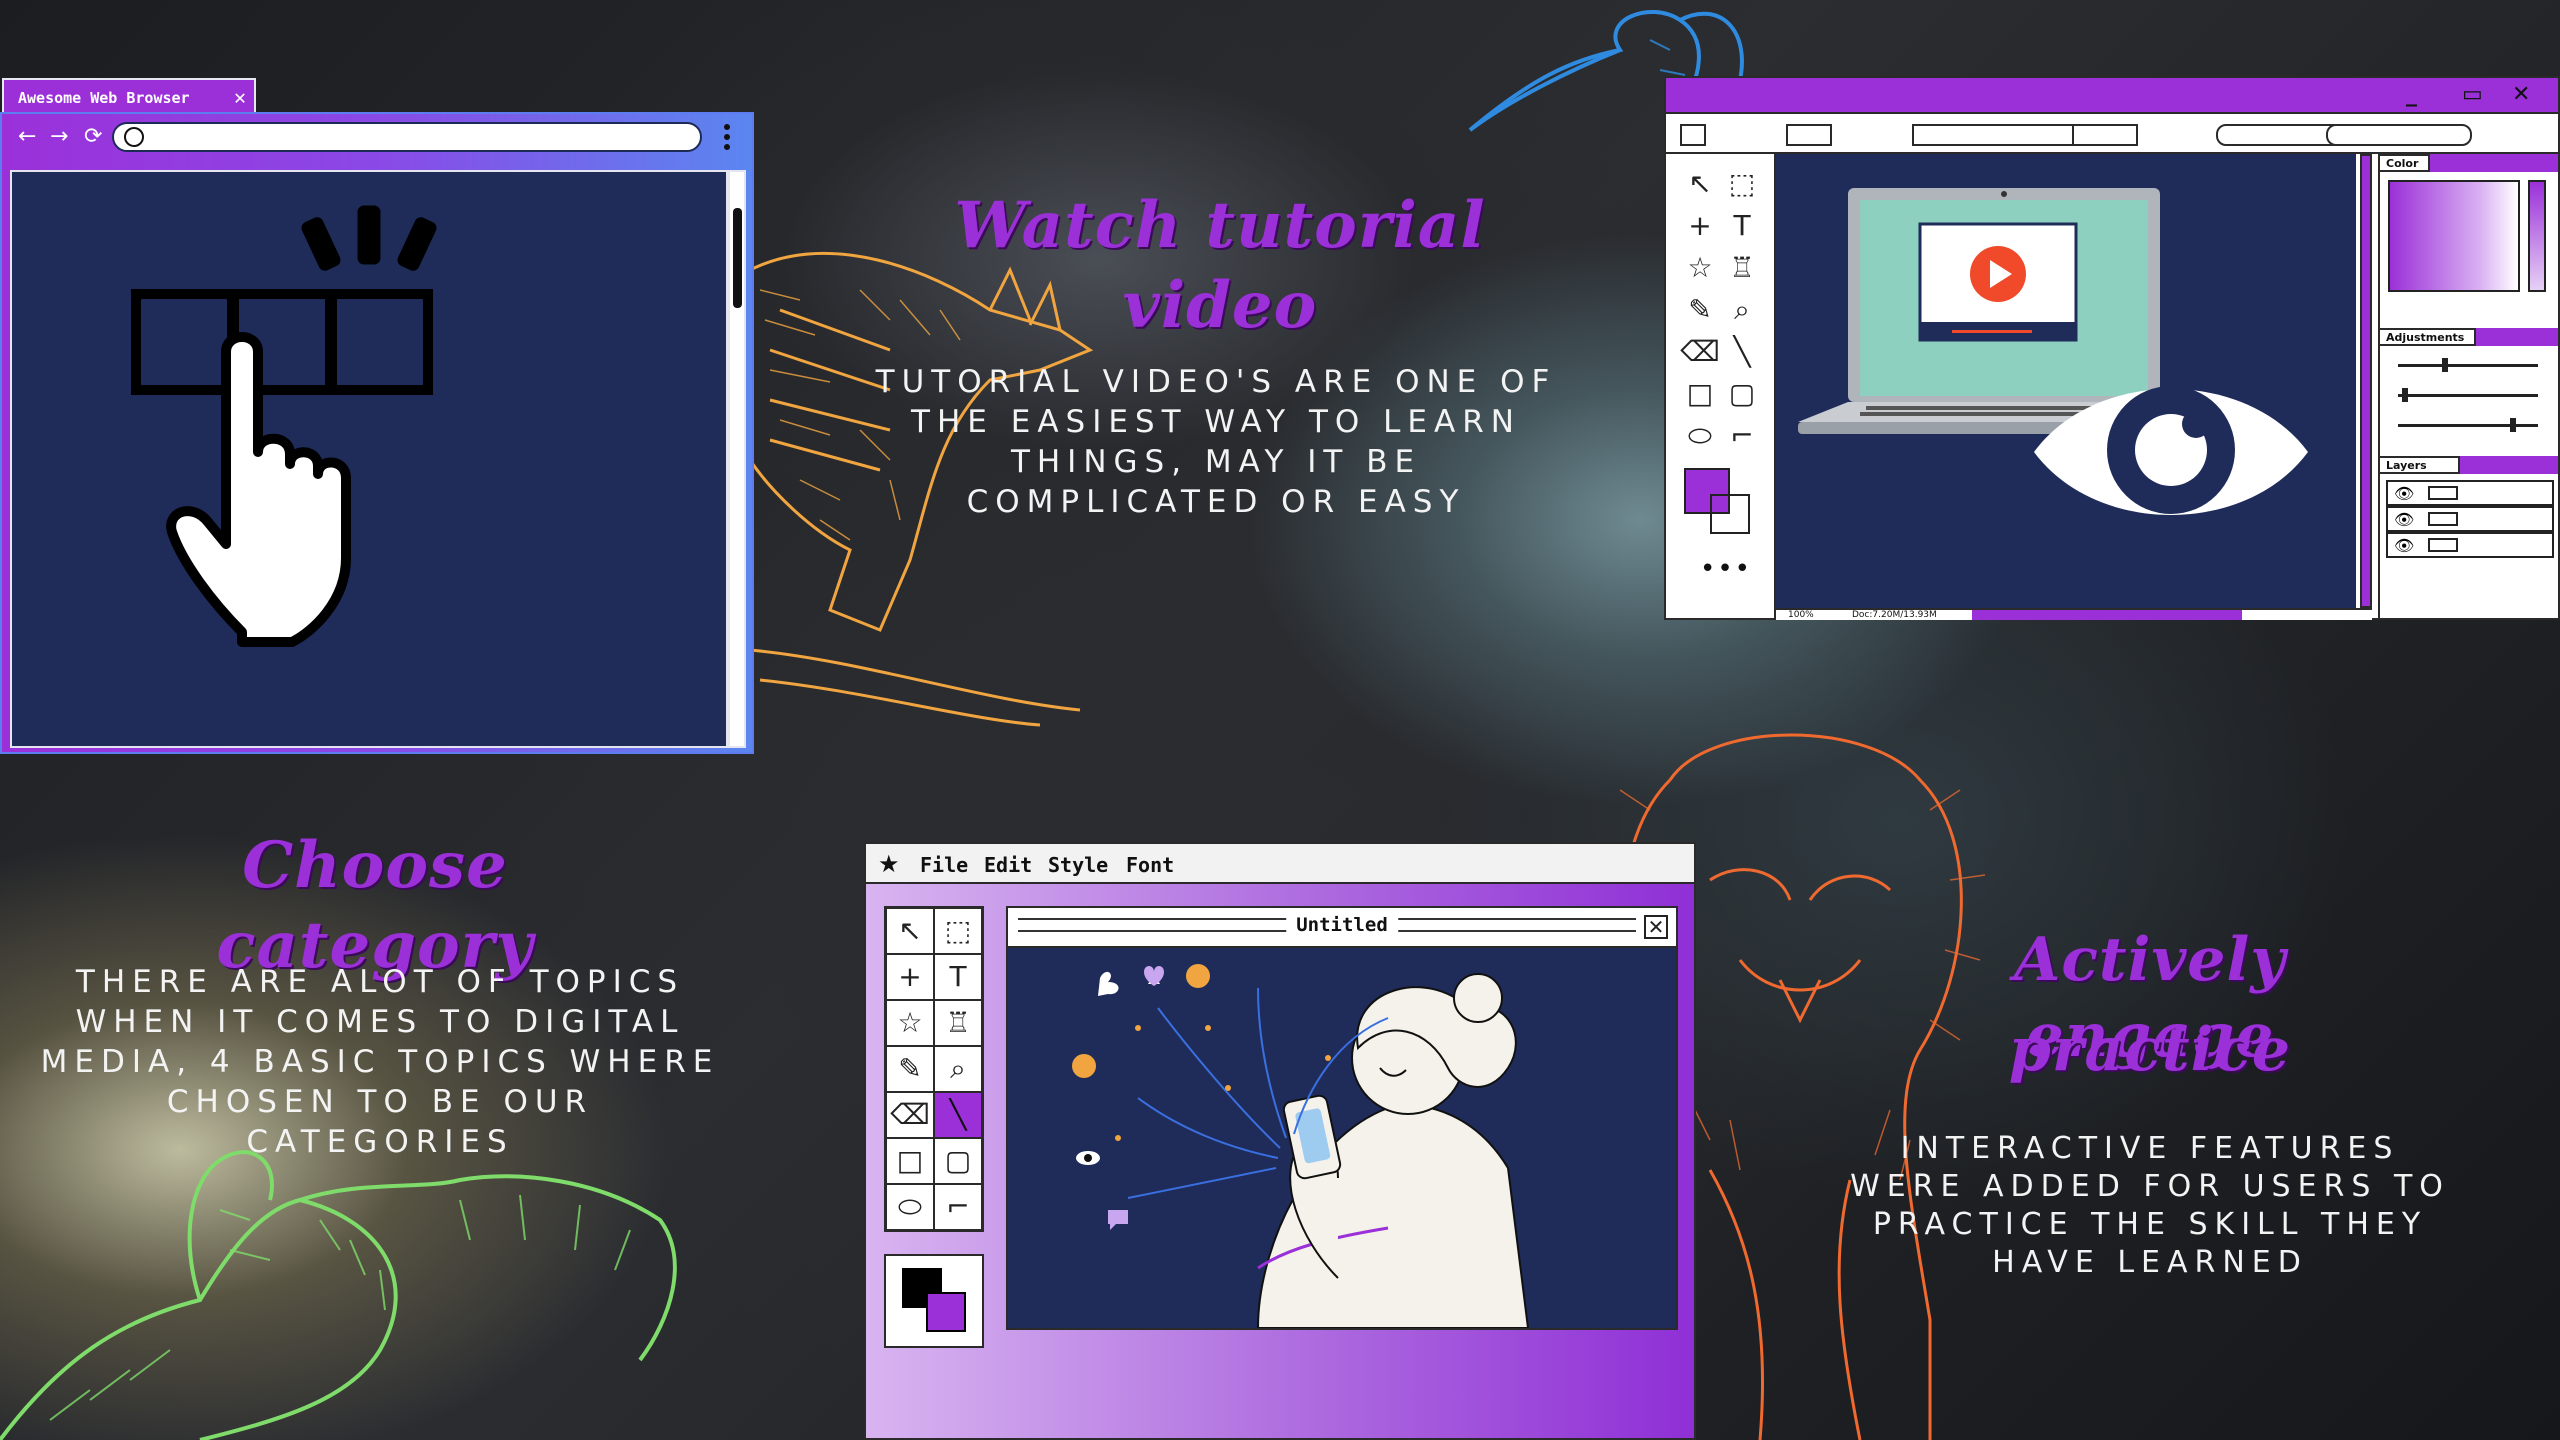 This screenshot has height=1440, width=2560. I want to click on star-icon: ★, so click(889, 864).